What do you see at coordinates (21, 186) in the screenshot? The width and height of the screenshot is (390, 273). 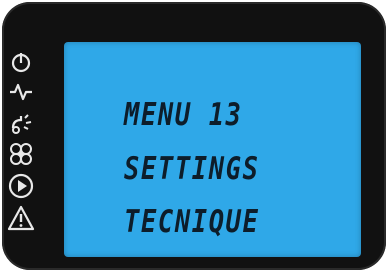 I see `play-icon` at bounding box center [21, 186].